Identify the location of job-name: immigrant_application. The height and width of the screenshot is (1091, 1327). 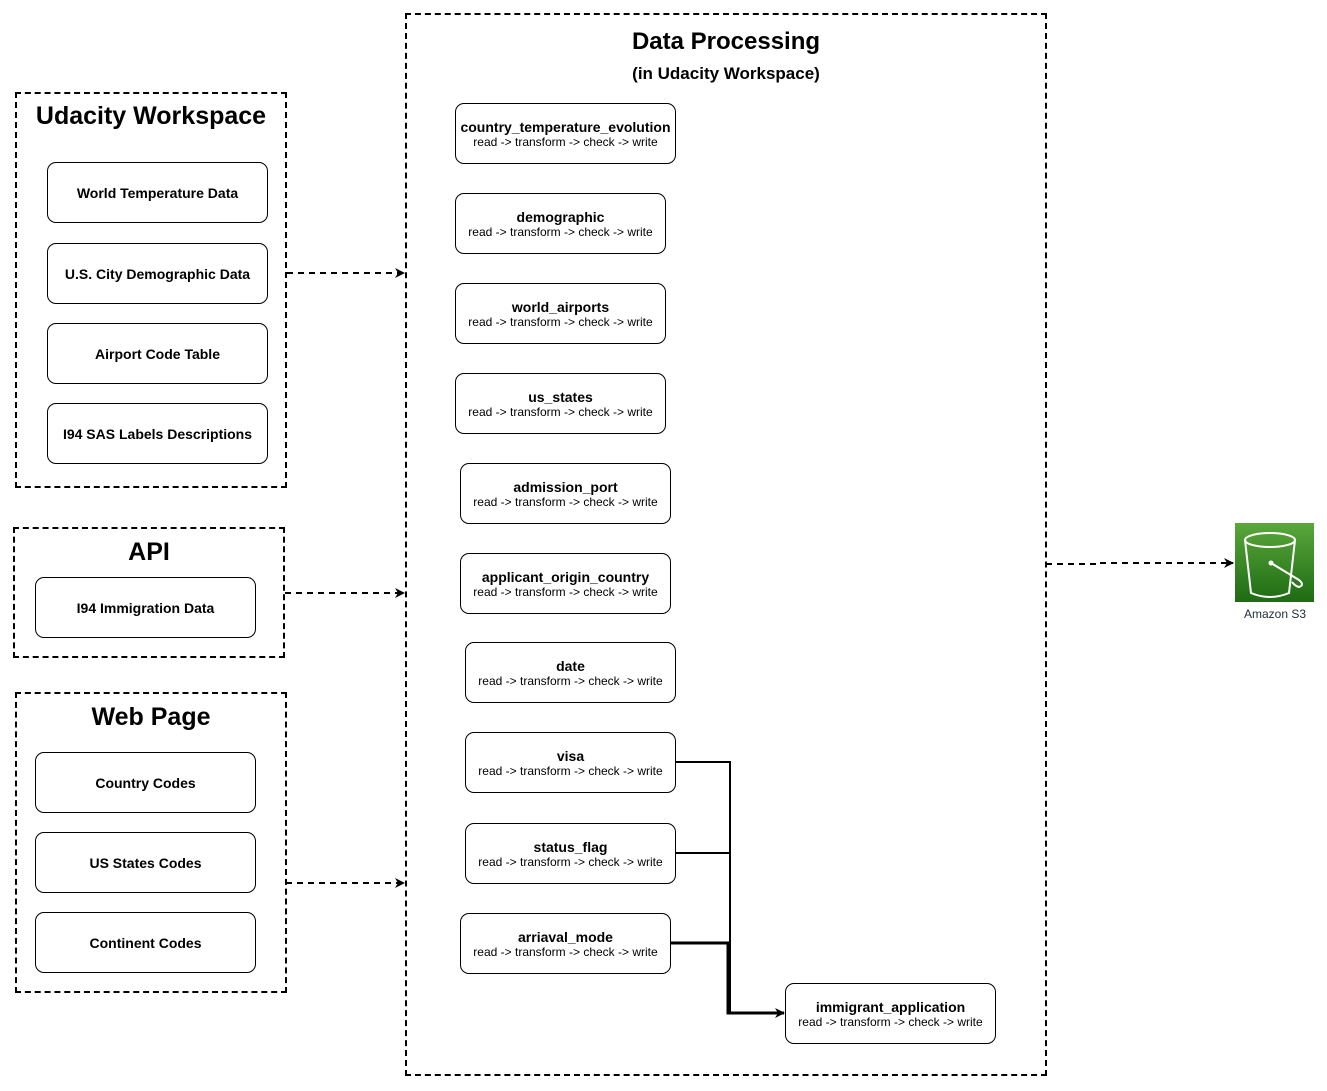
(890, 1006).